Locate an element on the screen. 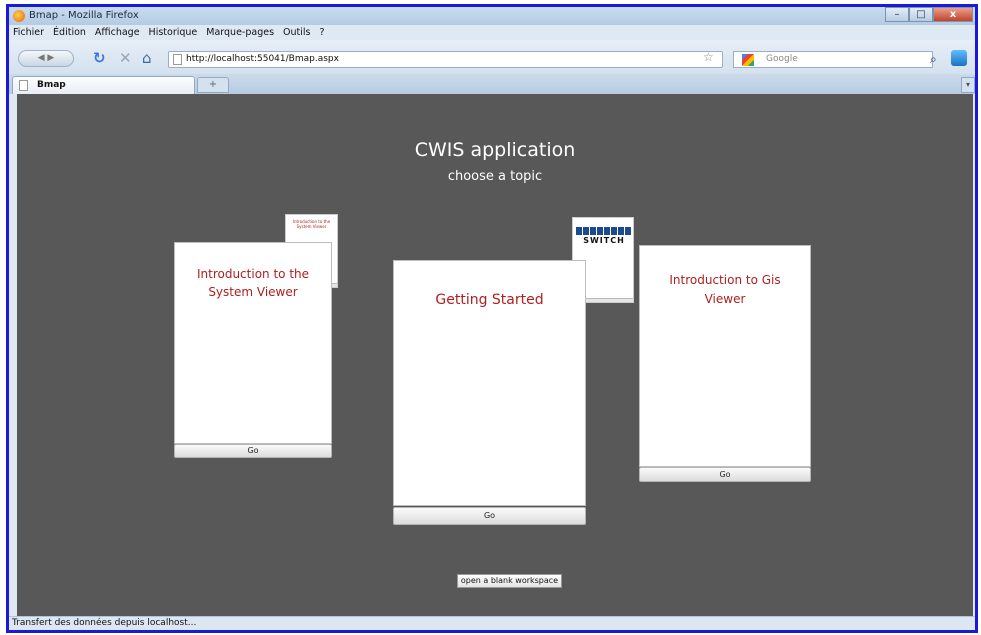 Image resolution: width=981 pixels, height=635 pixels. menu-outils: Outils is located at coordinates (296, 32).